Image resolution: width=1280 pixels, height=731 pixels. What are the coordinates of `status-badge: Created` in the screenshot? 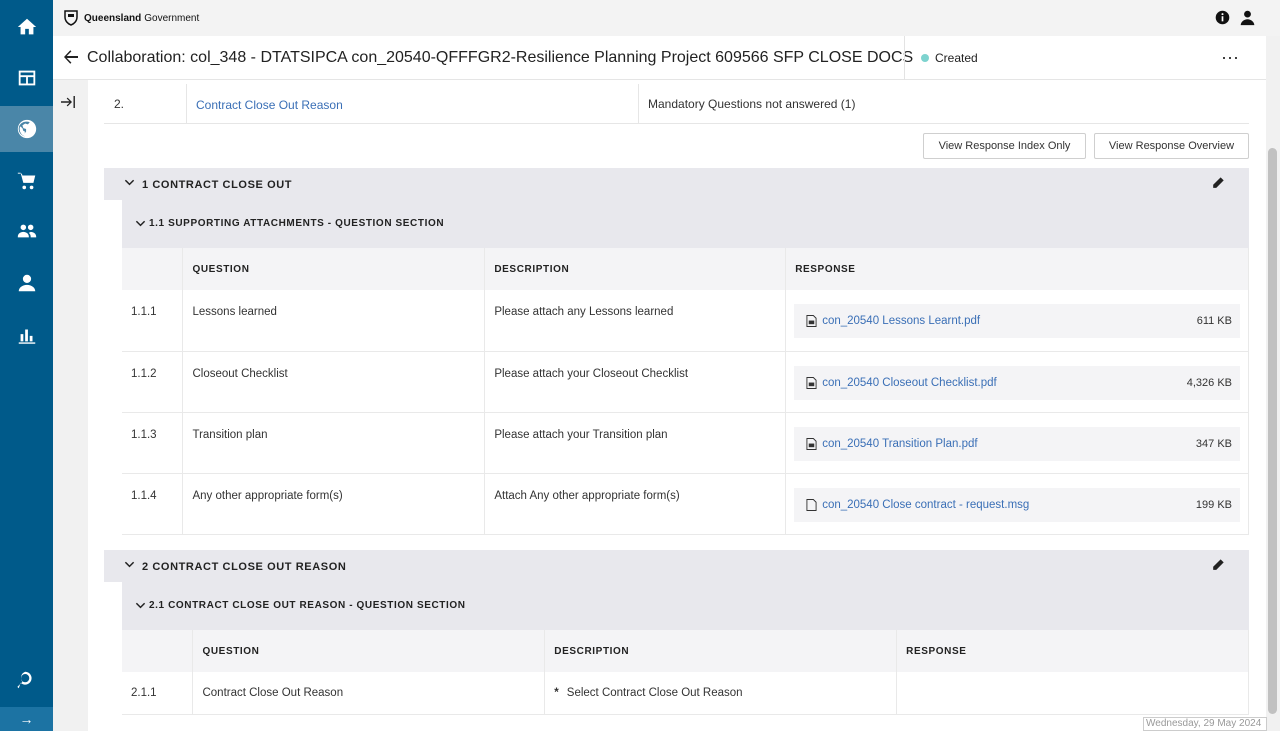 It's located at (941, 58).